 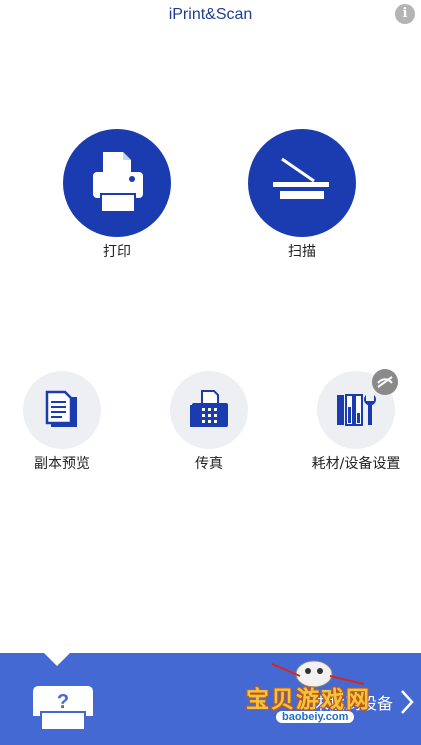 I want to click on watermark-text: 宝贝游戏网, so click(x=308, y=700).